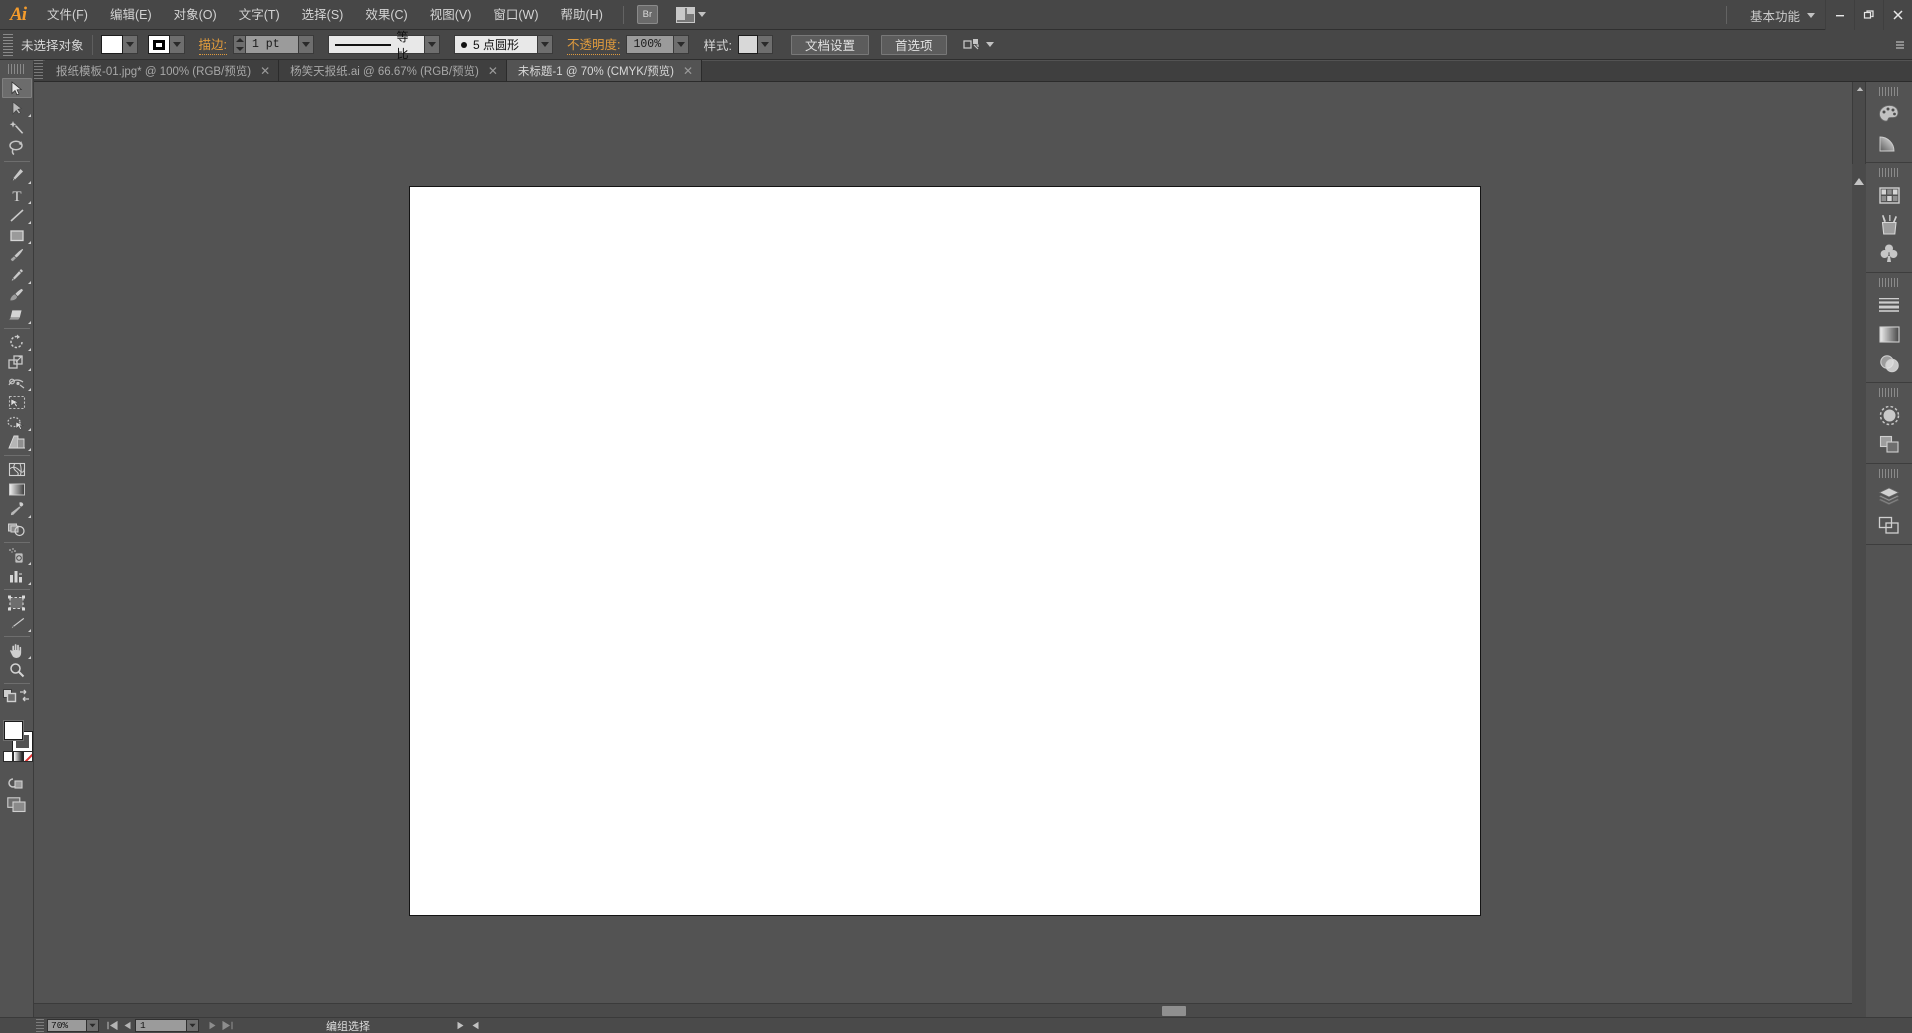 This screenshot has height=1033, width=1912. Describe the element at coordinates (1889, 363) in the screenshot. I see `transparency-panel-icon` at that location.